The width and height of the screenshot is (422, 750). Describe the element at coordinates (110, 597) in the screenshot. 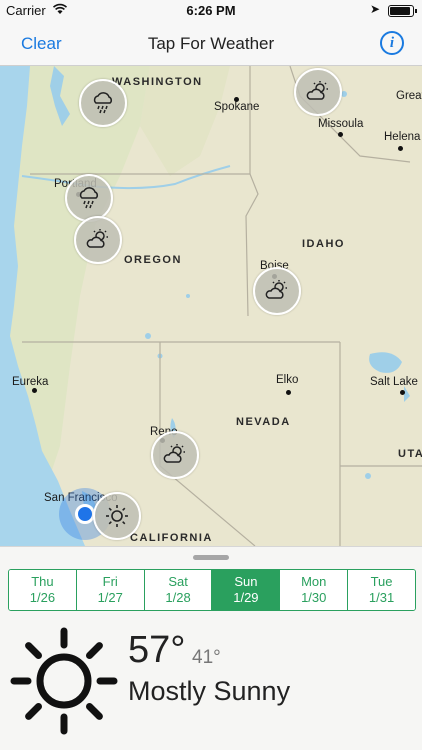

I see `day-date: 1/27` at that location.